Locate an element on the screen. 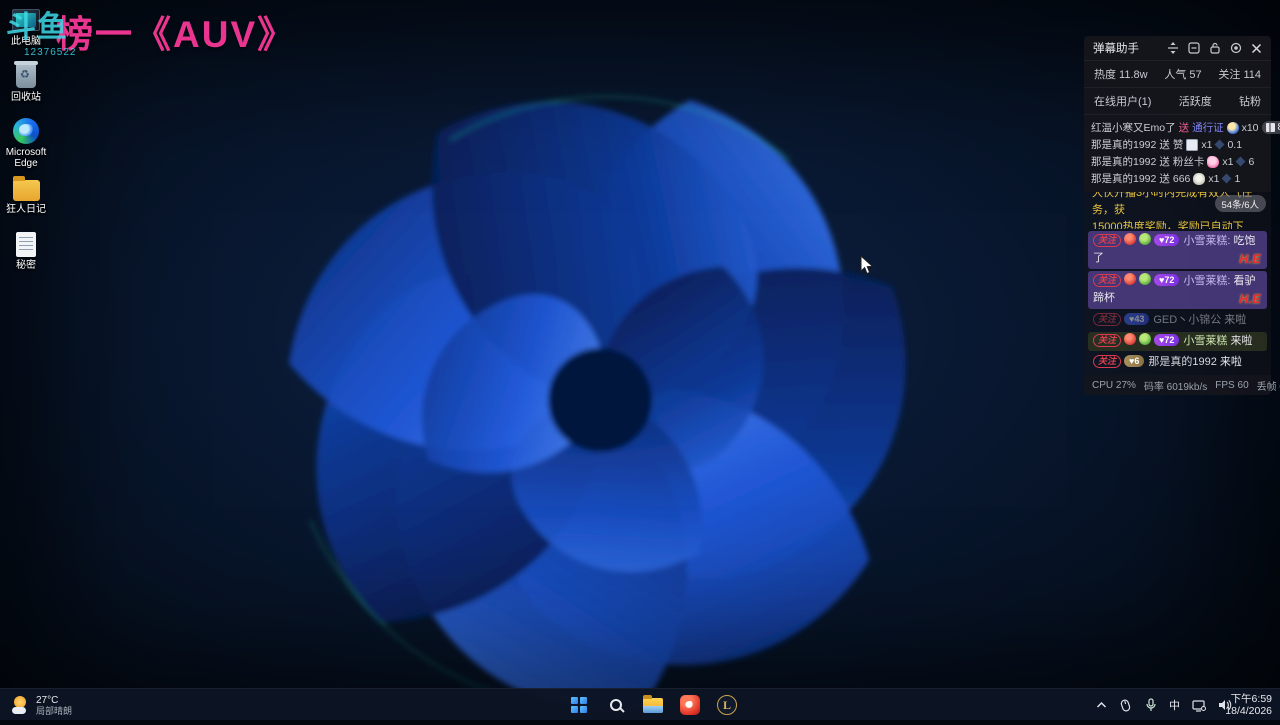 This screenshot has height=725, width=1280. windows-logo-icon is located at coordinates (579, 705).